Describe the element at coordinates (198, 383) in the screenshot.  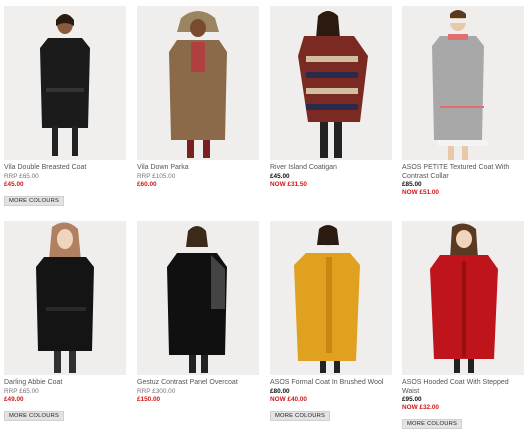
I see `product-name: Gestuz Contrast Panel Overcoat` at that location.